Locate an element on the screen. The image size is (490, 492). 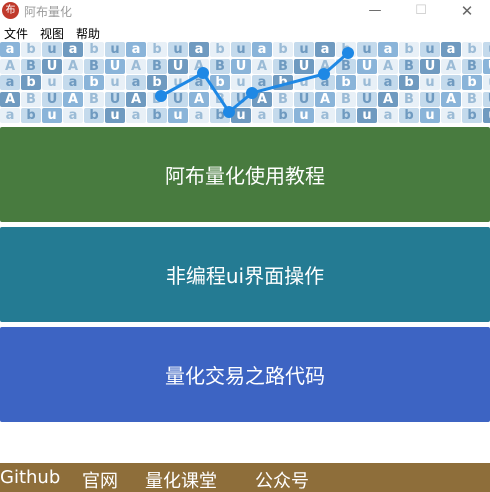
wechat-account-link: 公众号 is located at coordinates (282, 479).